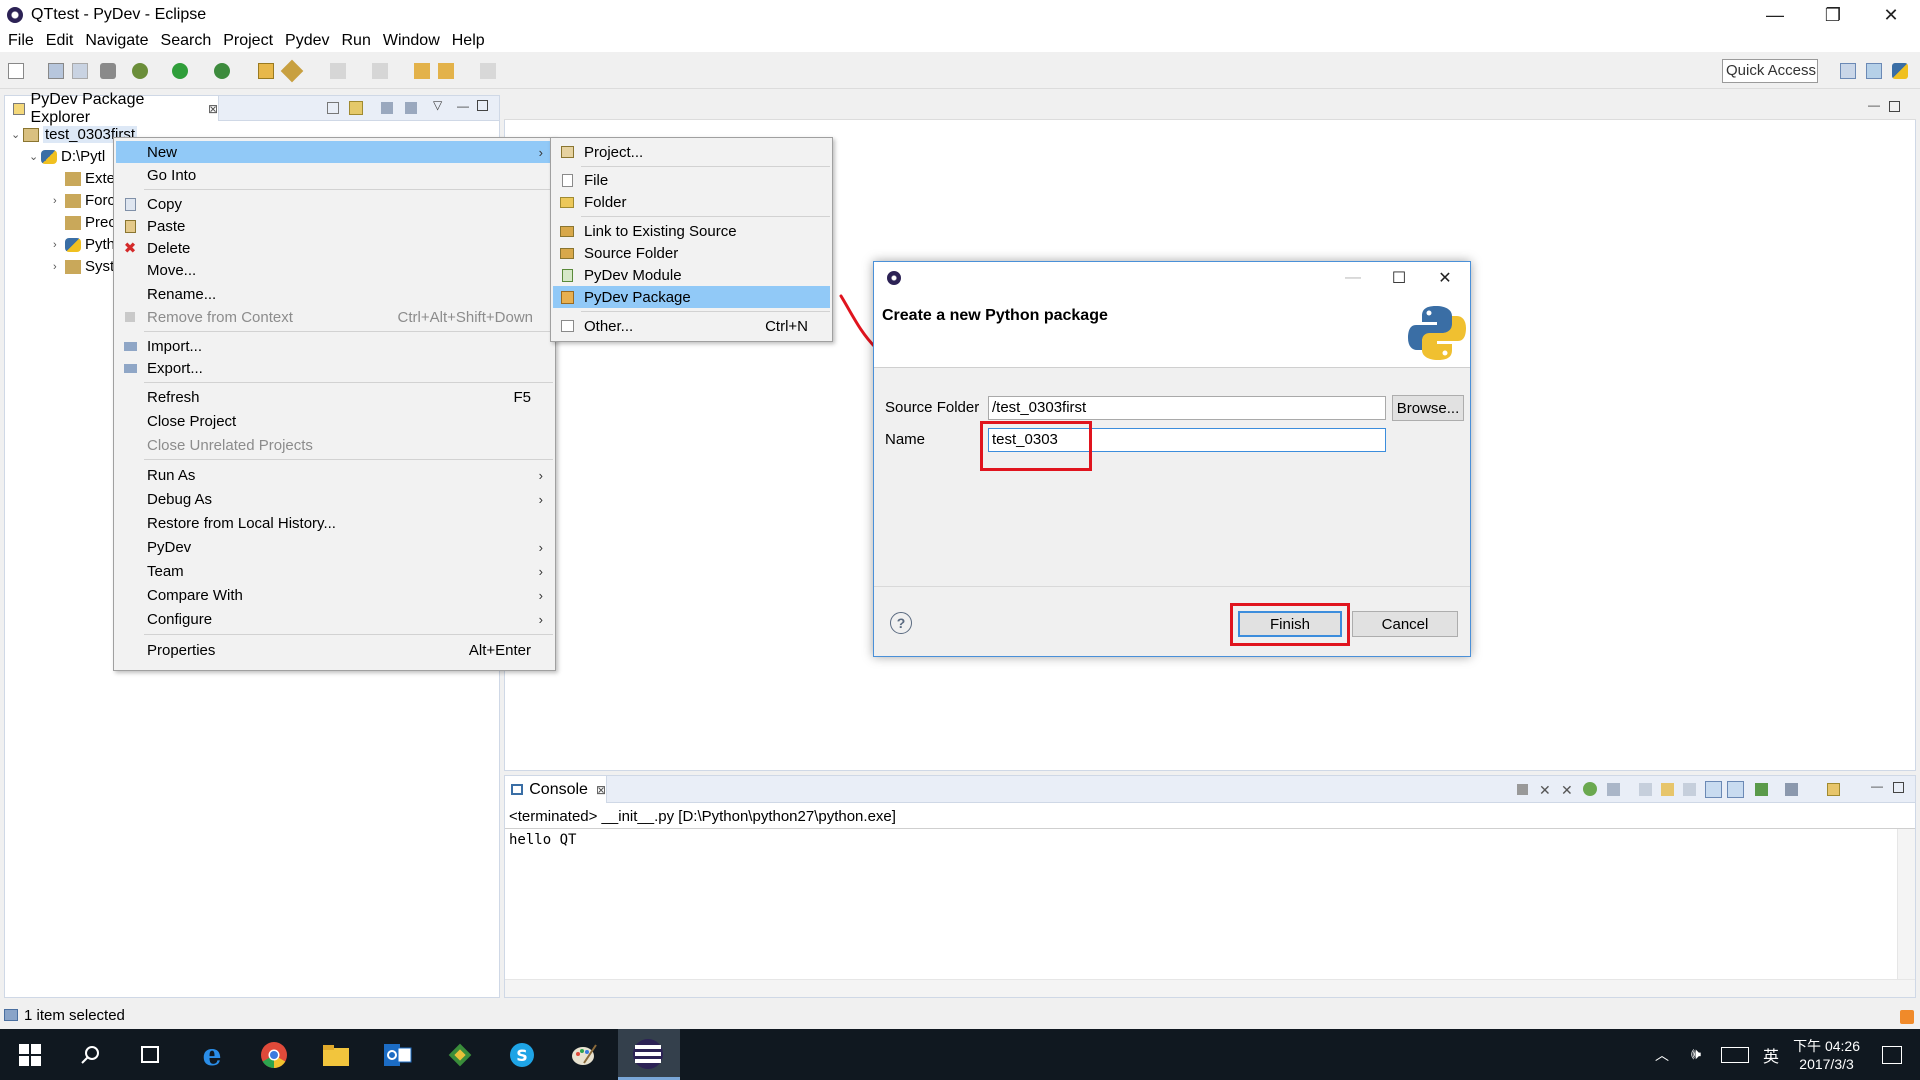 Image resolution: width=1920 pixels, height=1080 pixels. I want to click on remove-all-icon: ✕, so click(1567, 790).